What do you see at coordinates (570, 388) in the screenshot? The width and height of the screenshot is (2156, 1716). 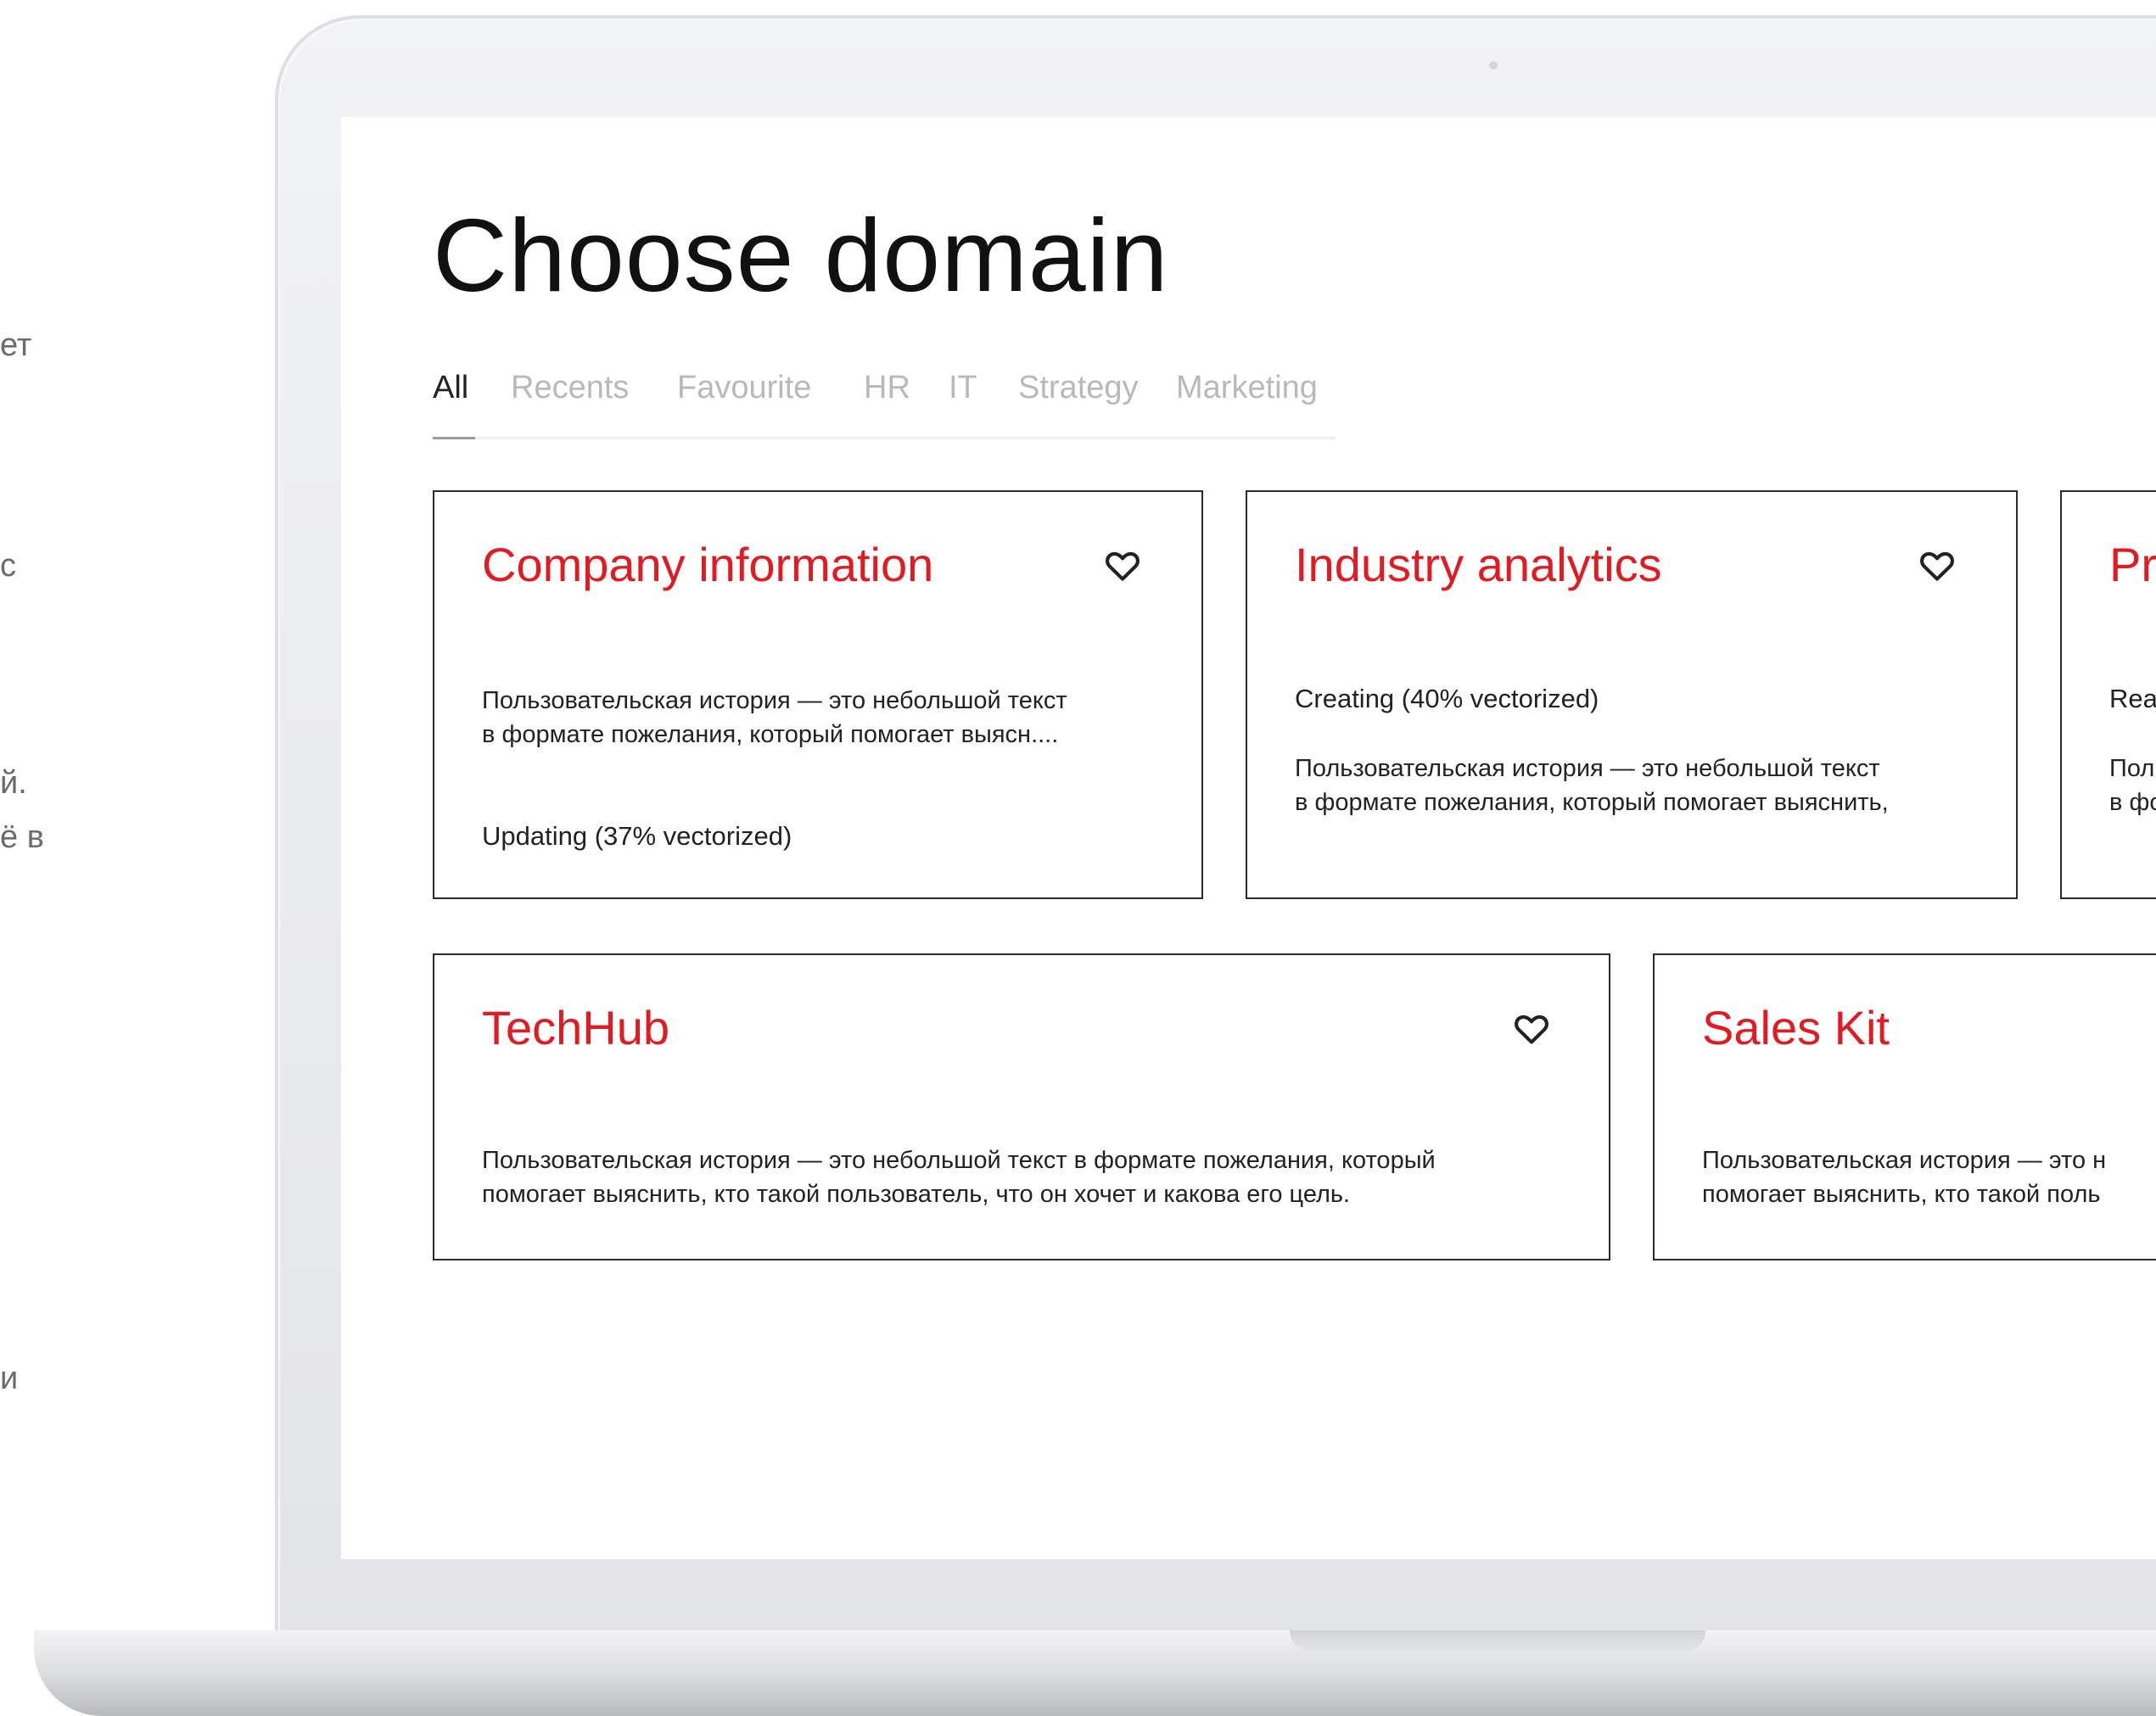 I see `tab-recents: Recents` at bounding box center [570, 388].